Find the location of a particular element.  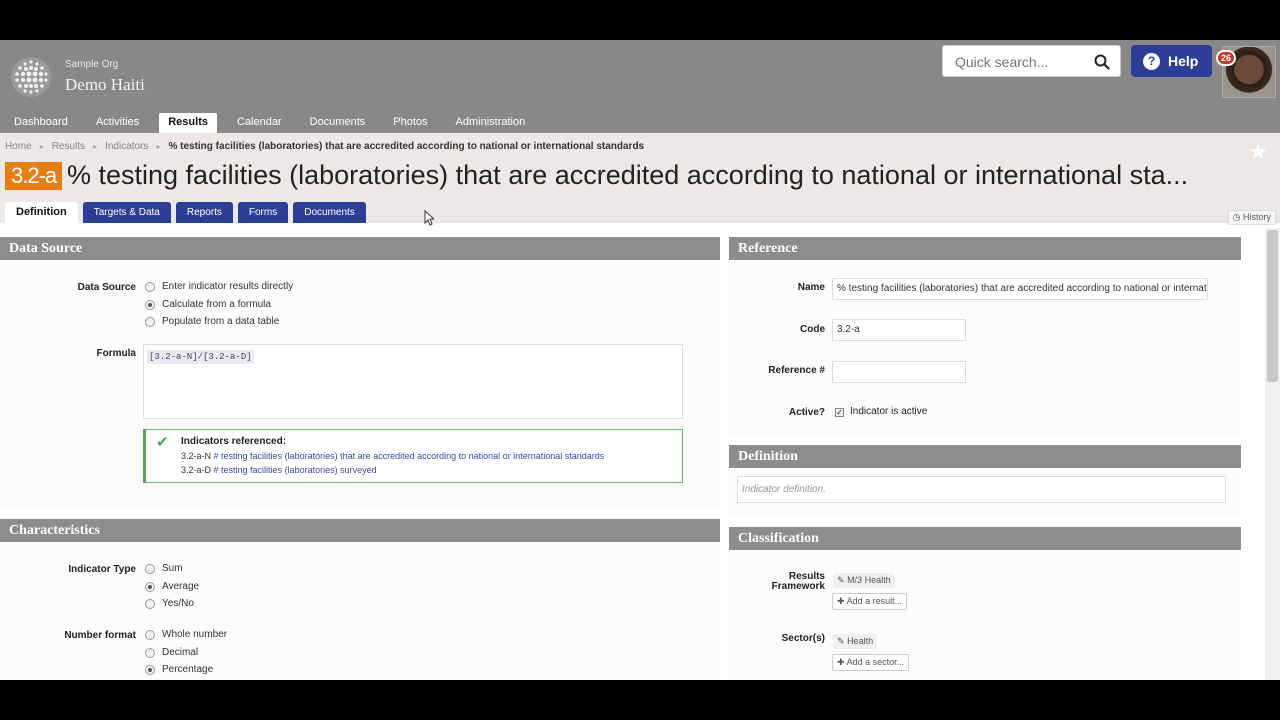

scrollbar is located at coordinates (1272, 454).